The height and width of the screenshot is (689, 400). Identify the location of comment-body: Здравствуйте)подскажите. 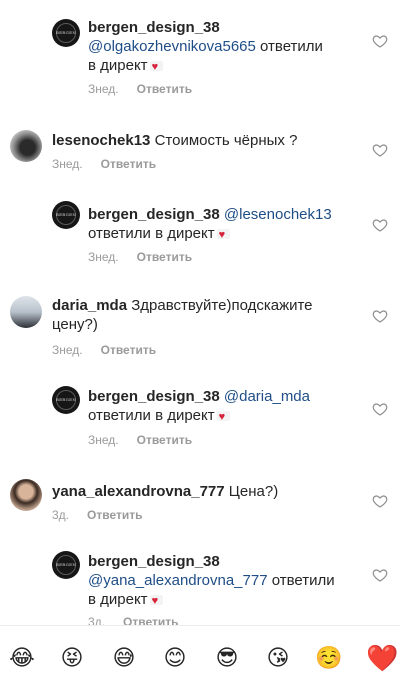
(222, 305).